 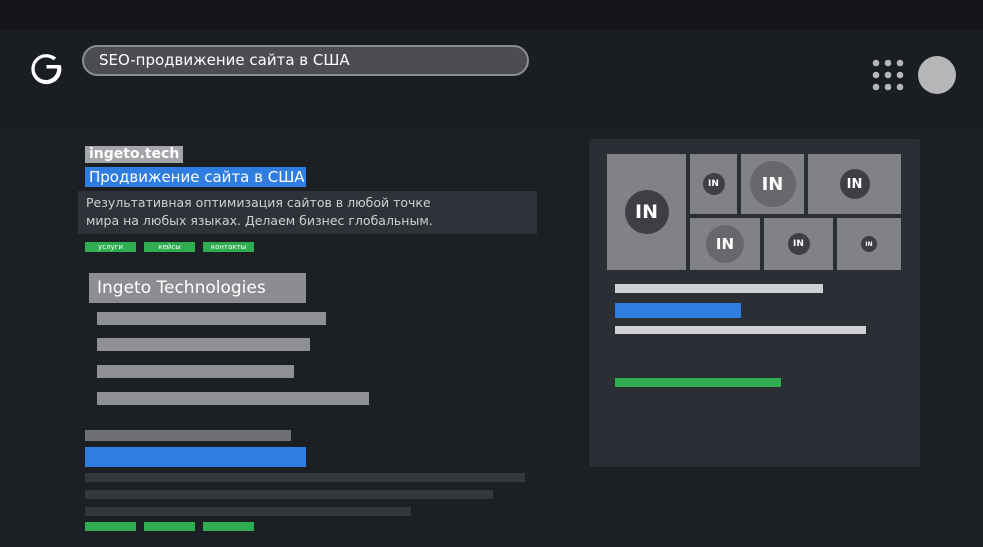 I want to click on placeholder-url, so click(x=188, y=435).